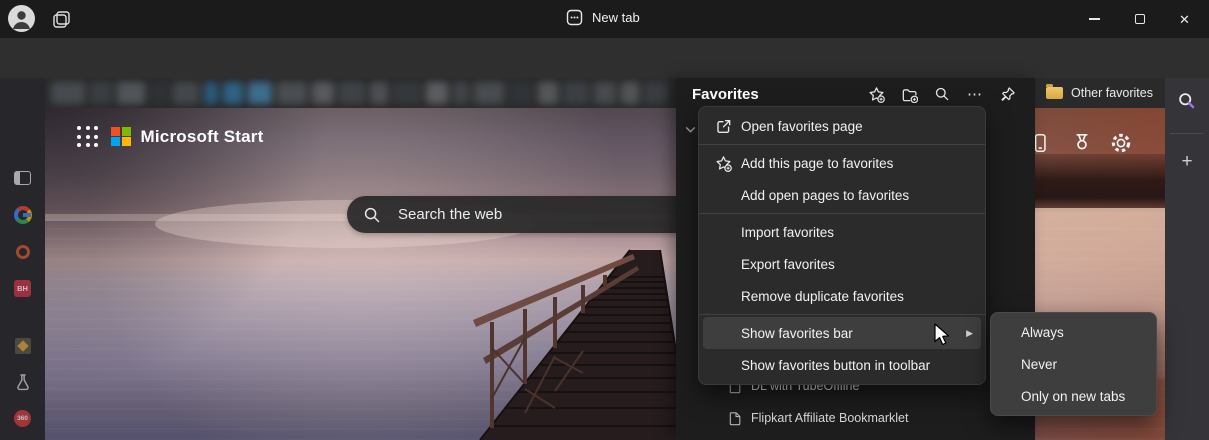  Describe the element at coordinates (735, 418) in the screenshot. I see `page-icon` at that location.